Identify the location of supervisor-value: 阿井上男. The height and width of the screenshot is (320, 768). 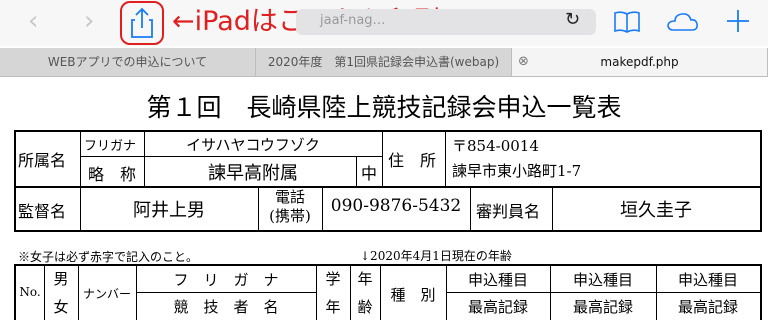
(169, 210).